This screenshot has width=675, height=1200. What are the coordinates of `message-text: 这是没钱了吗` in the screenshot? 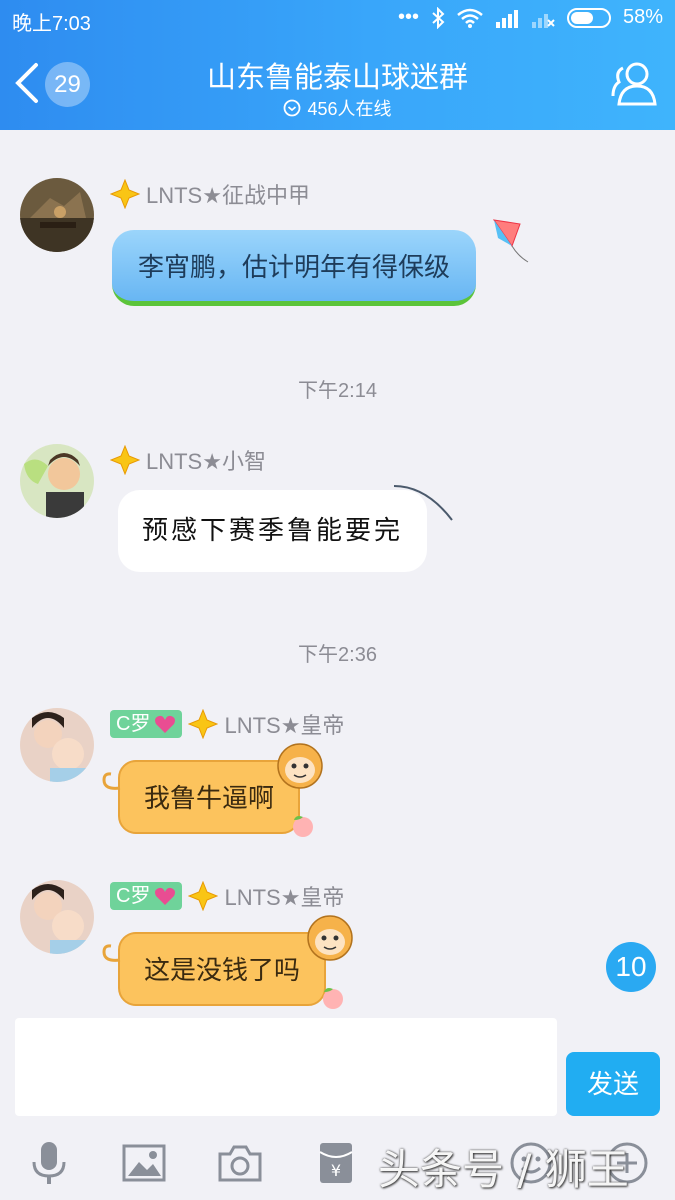 It's located at (222, 970).